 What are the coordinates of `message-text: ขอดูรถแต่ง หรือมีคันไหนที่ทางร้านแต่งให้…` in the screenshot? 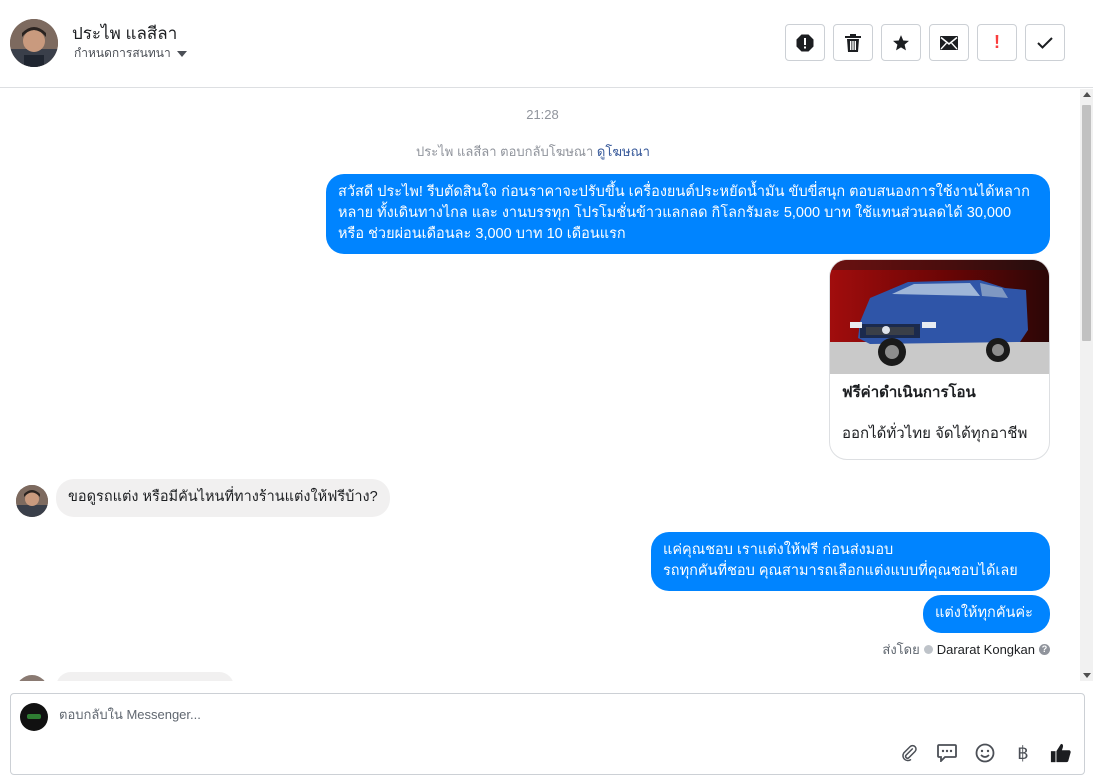 It's located at (223, 497).